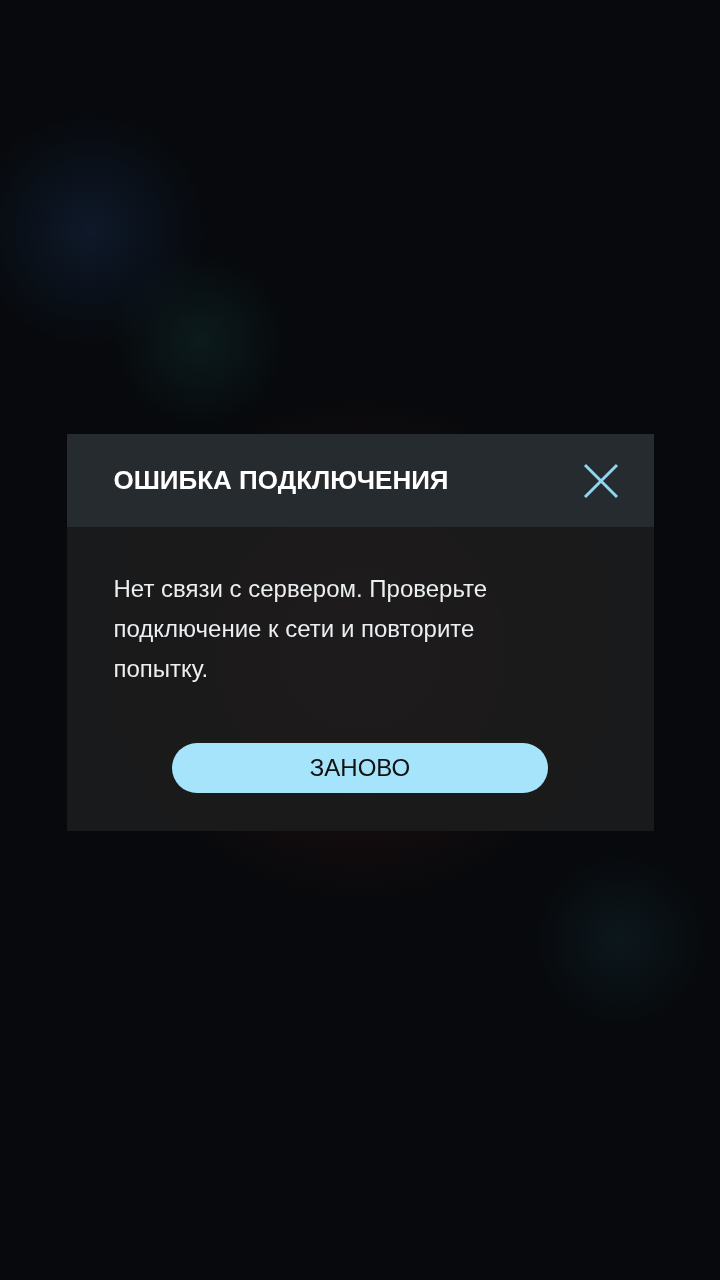 This screenshot has height=1280, width=720. I want to click on close-icon, so click(600, 480).